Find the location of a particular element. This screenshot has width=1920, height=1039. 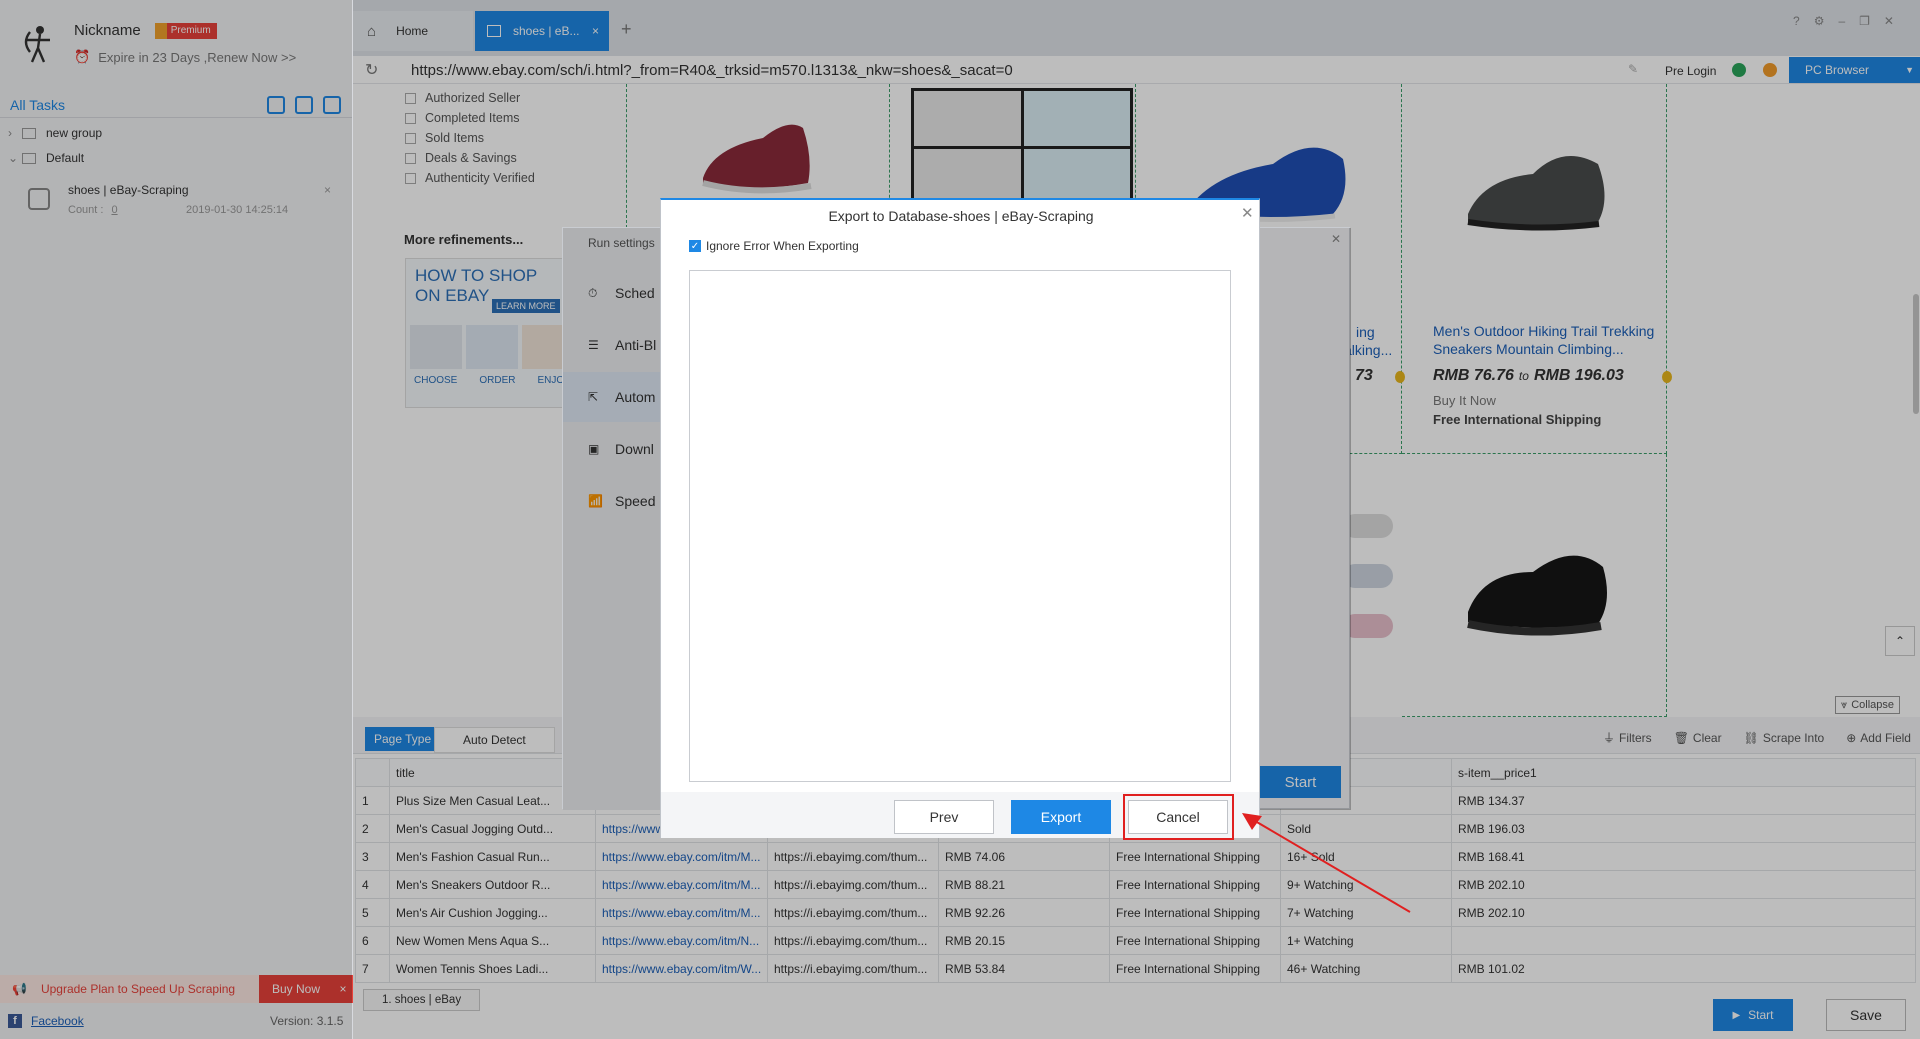

close-icon: ✕ is located at coordinates (1247, 213).